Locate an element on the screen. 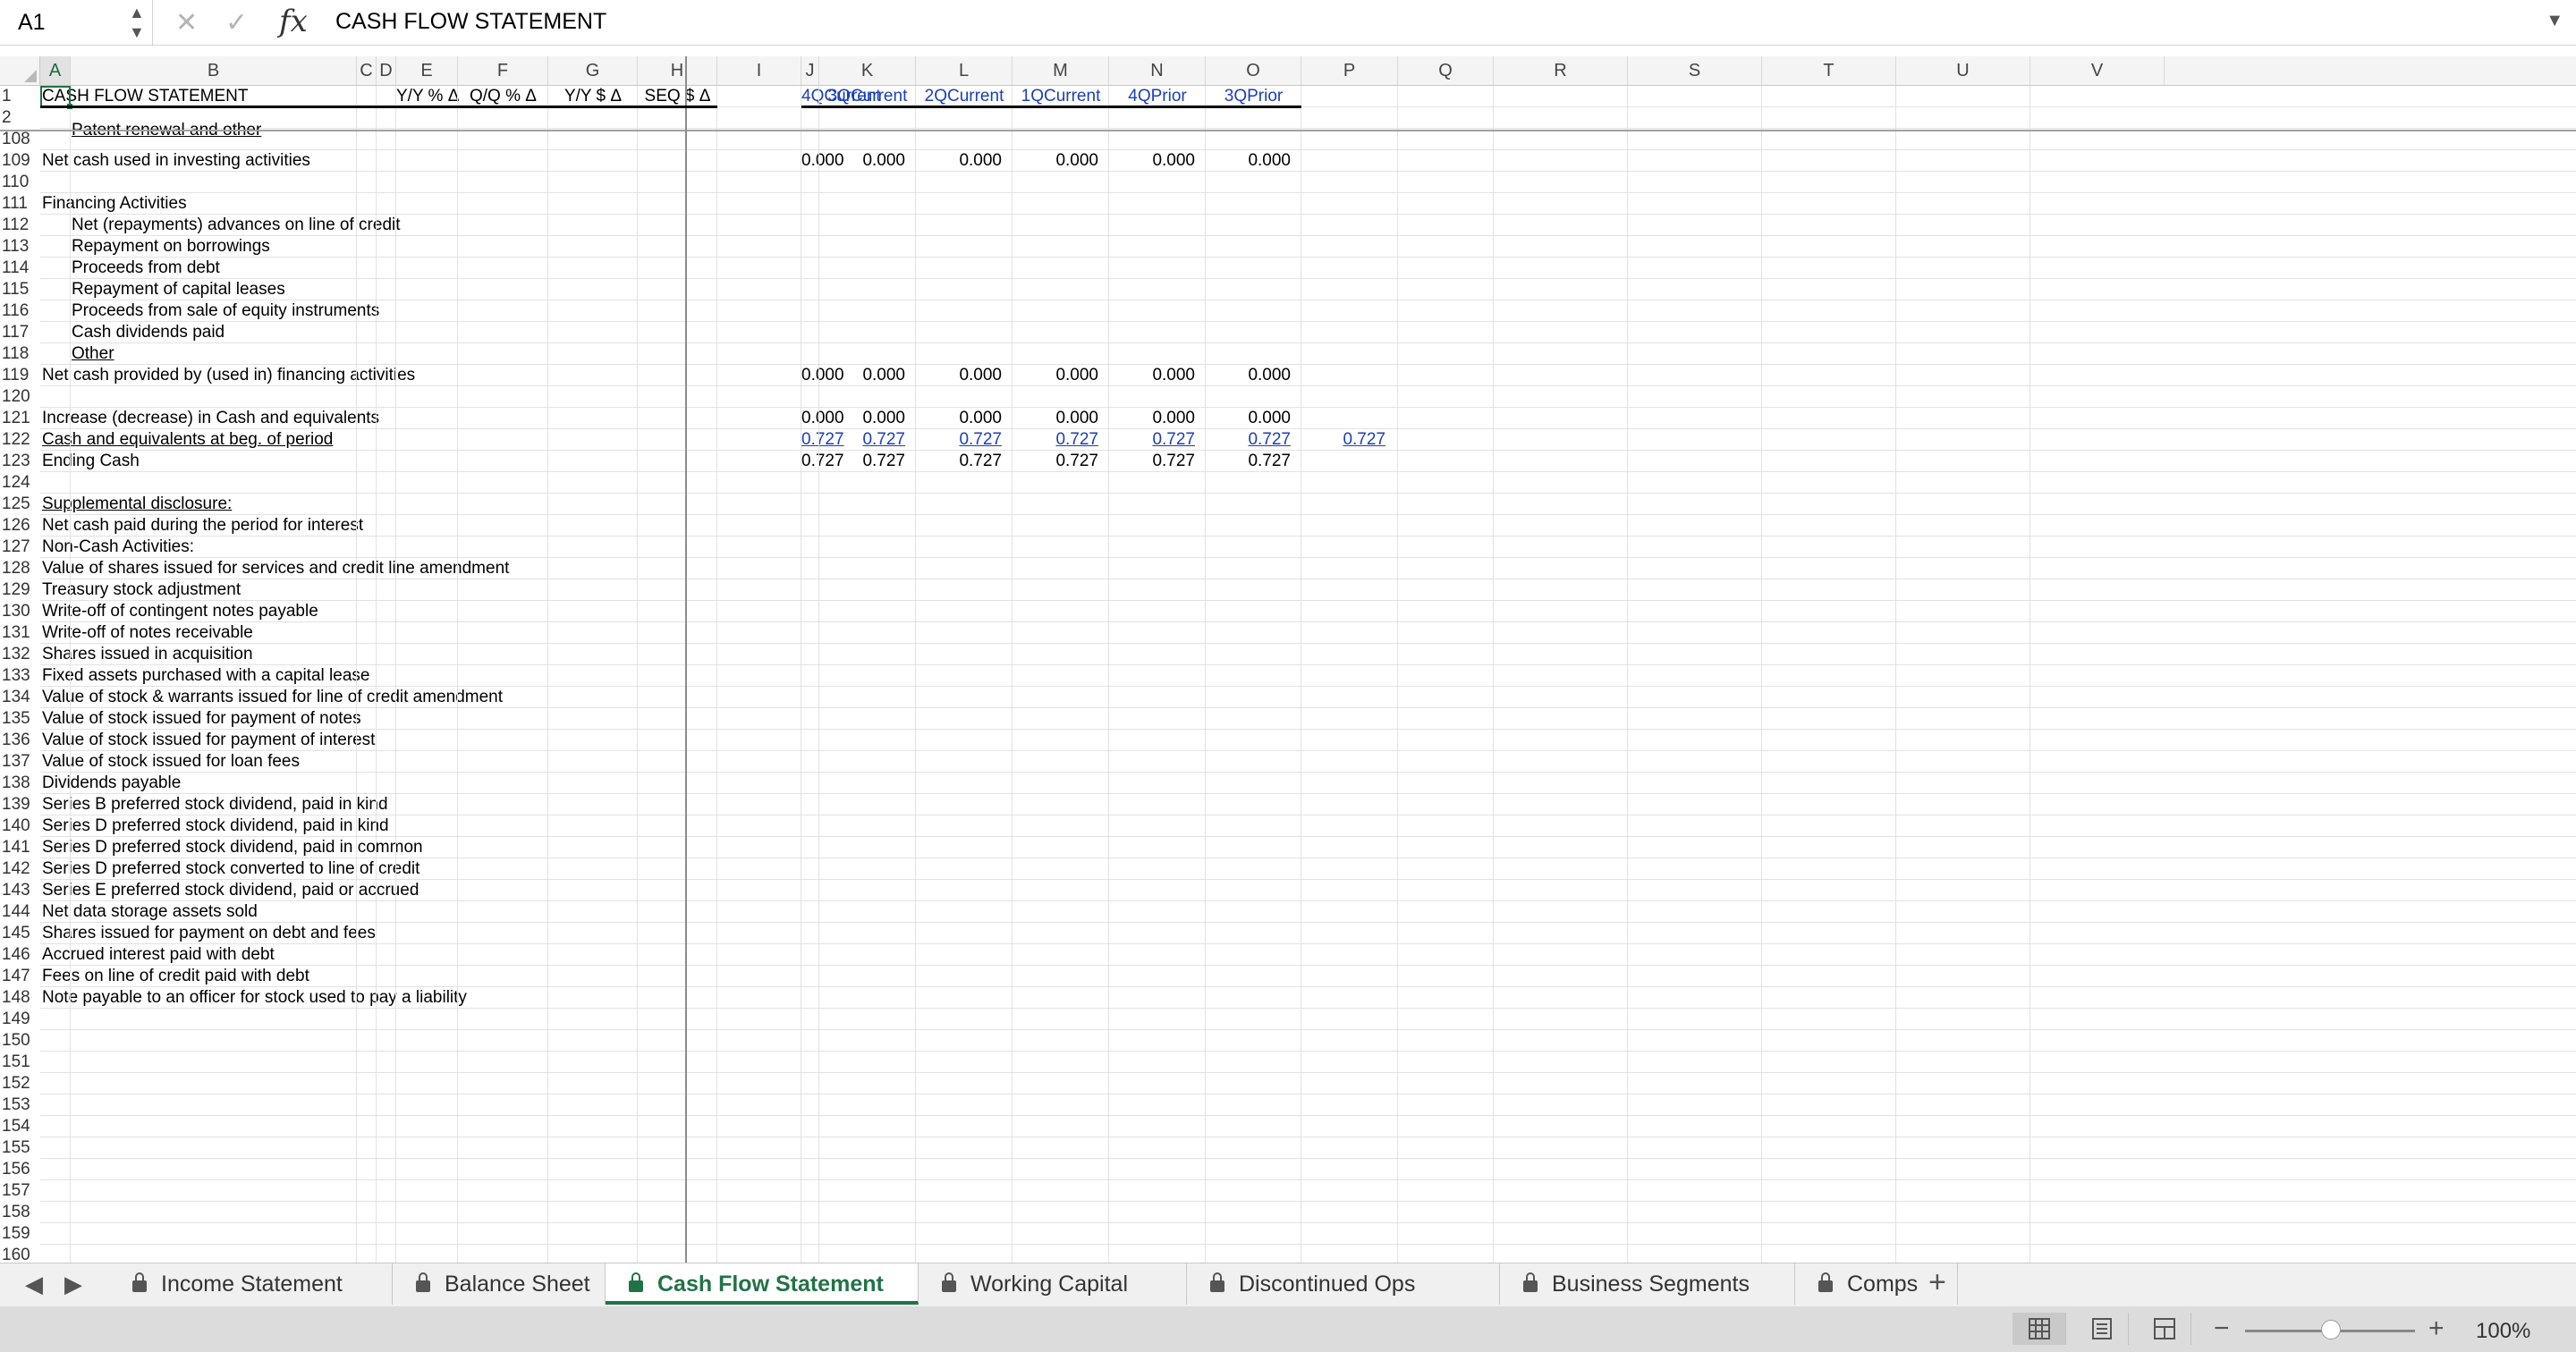  row-header: 139 is located at coordinates (19, 804).